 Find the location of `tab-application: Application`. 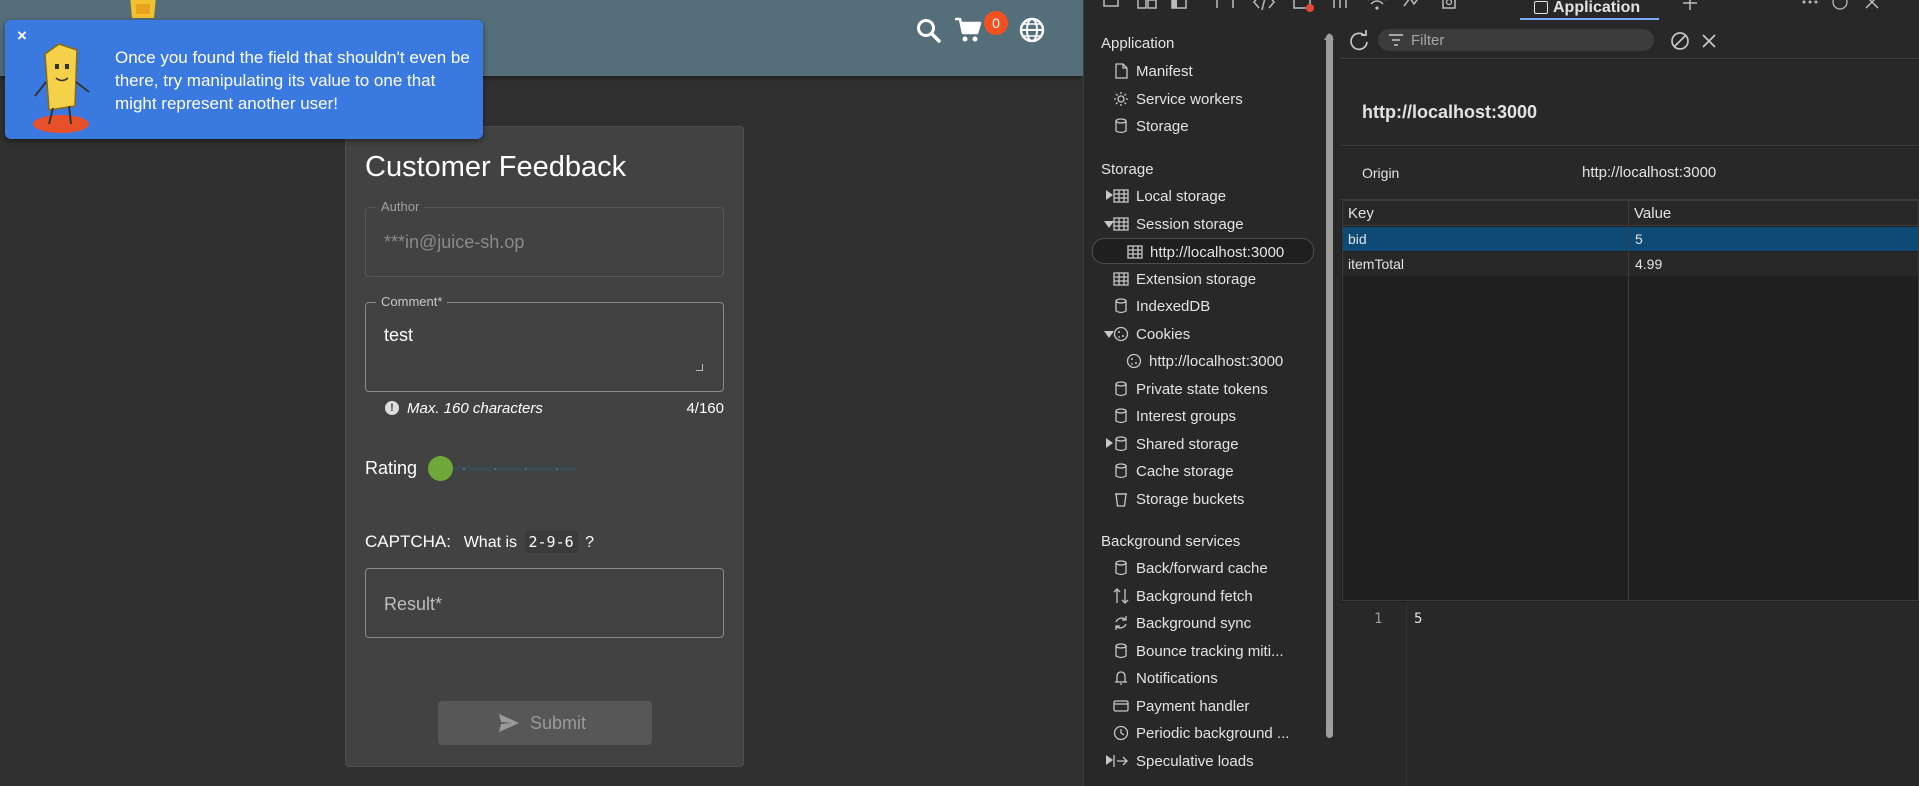

tab-application: Application is located at coordinates (1589, 10).